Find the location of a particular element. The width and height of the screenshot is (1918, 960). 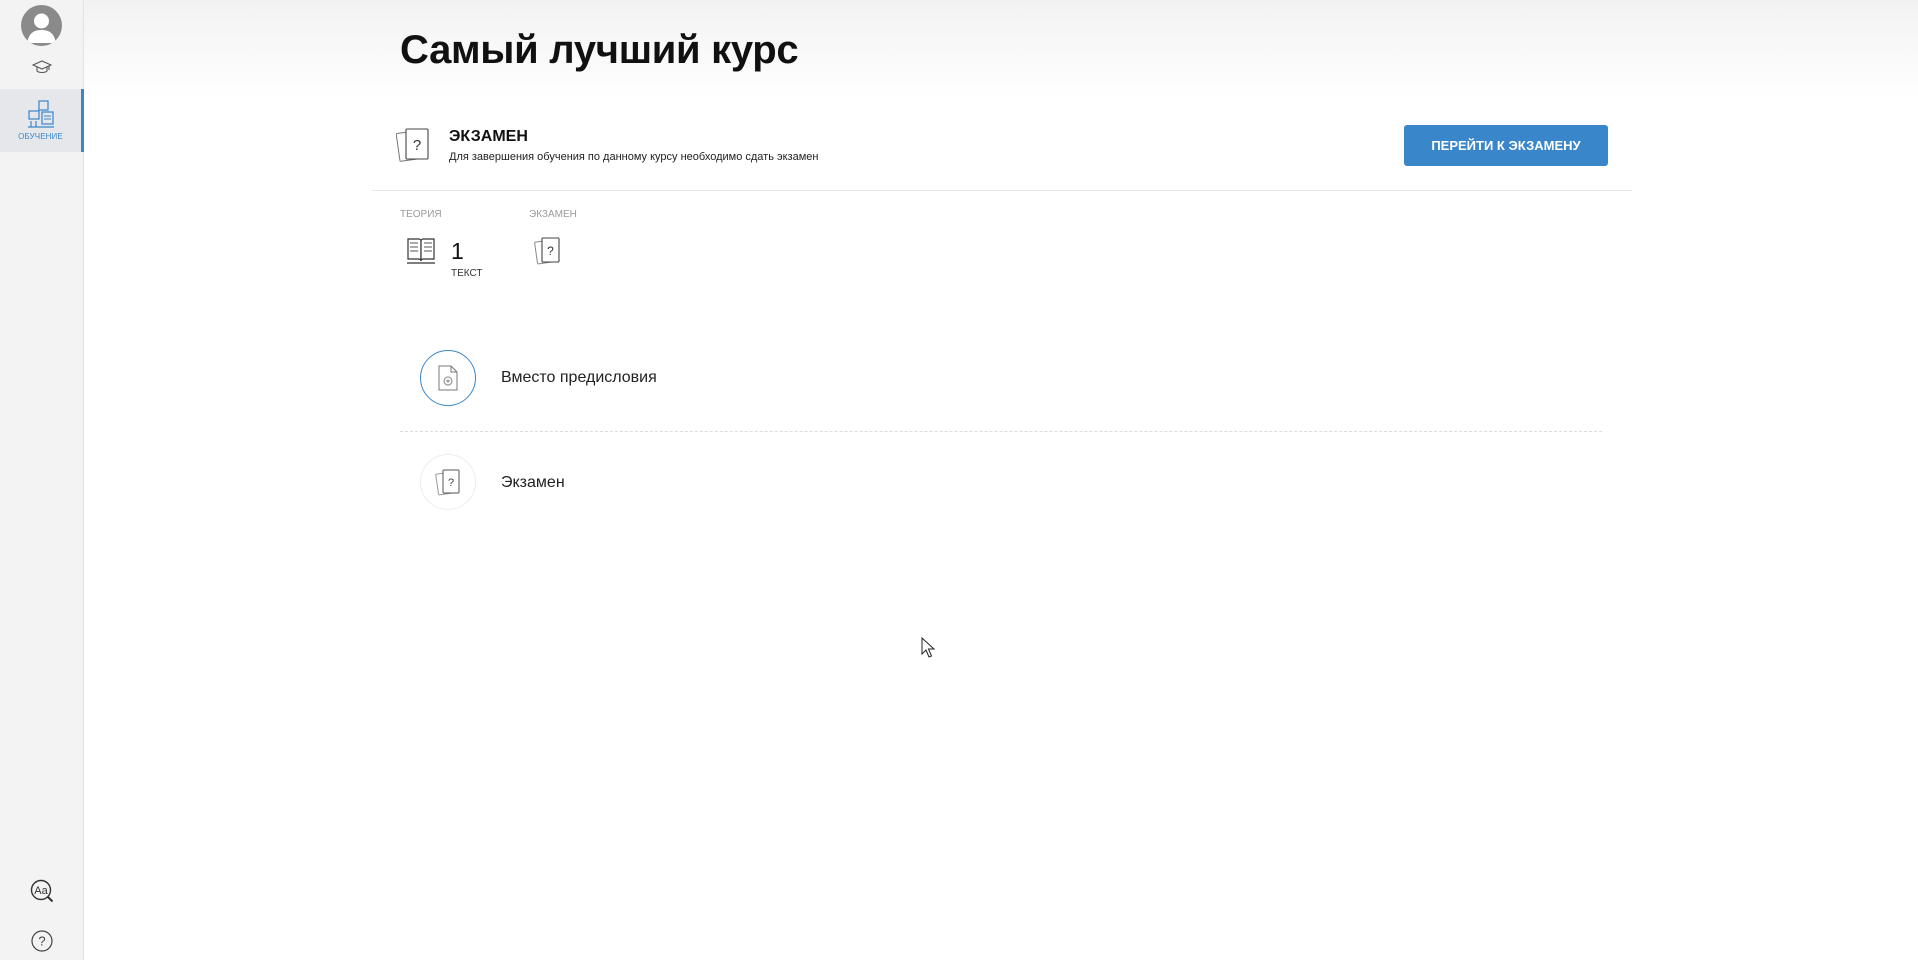

document-icon is located at coordinates (448, 378).